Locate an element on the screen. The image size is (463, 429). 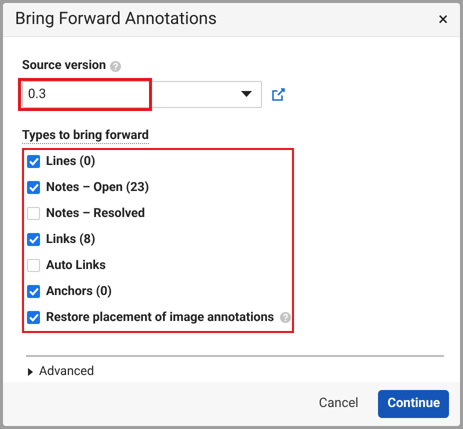
checkbox-label: Links (8) is located at coordinates (71, 239).